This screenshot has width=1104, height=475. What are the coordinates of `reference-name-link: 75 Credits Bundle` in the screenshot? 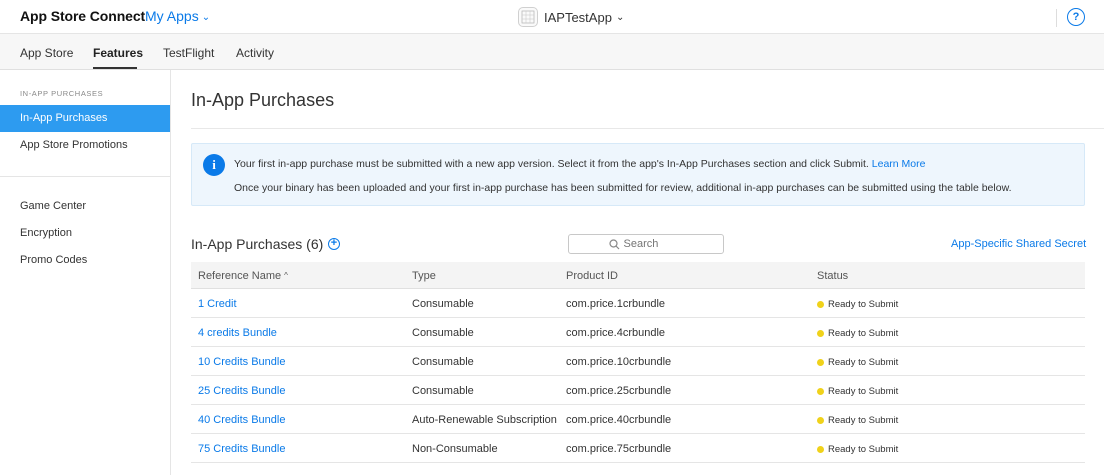 It's located at (241, 449).